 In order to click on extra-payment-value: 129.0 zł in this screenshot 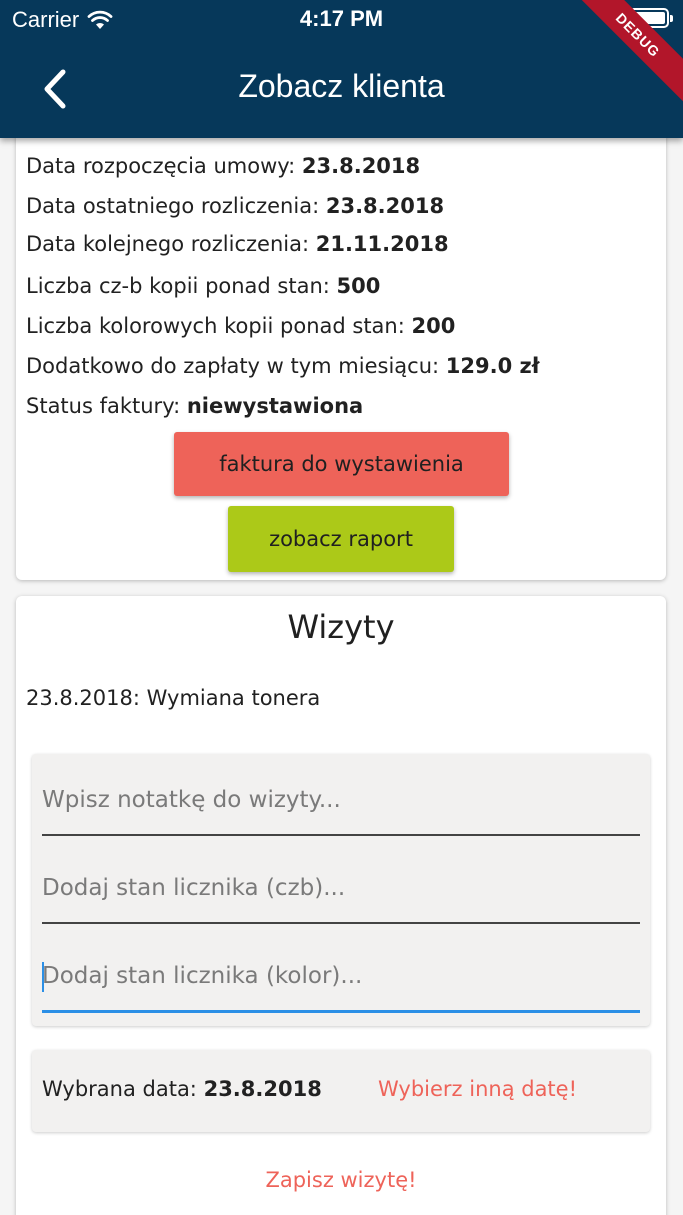, I will do `click(492, 366)`.